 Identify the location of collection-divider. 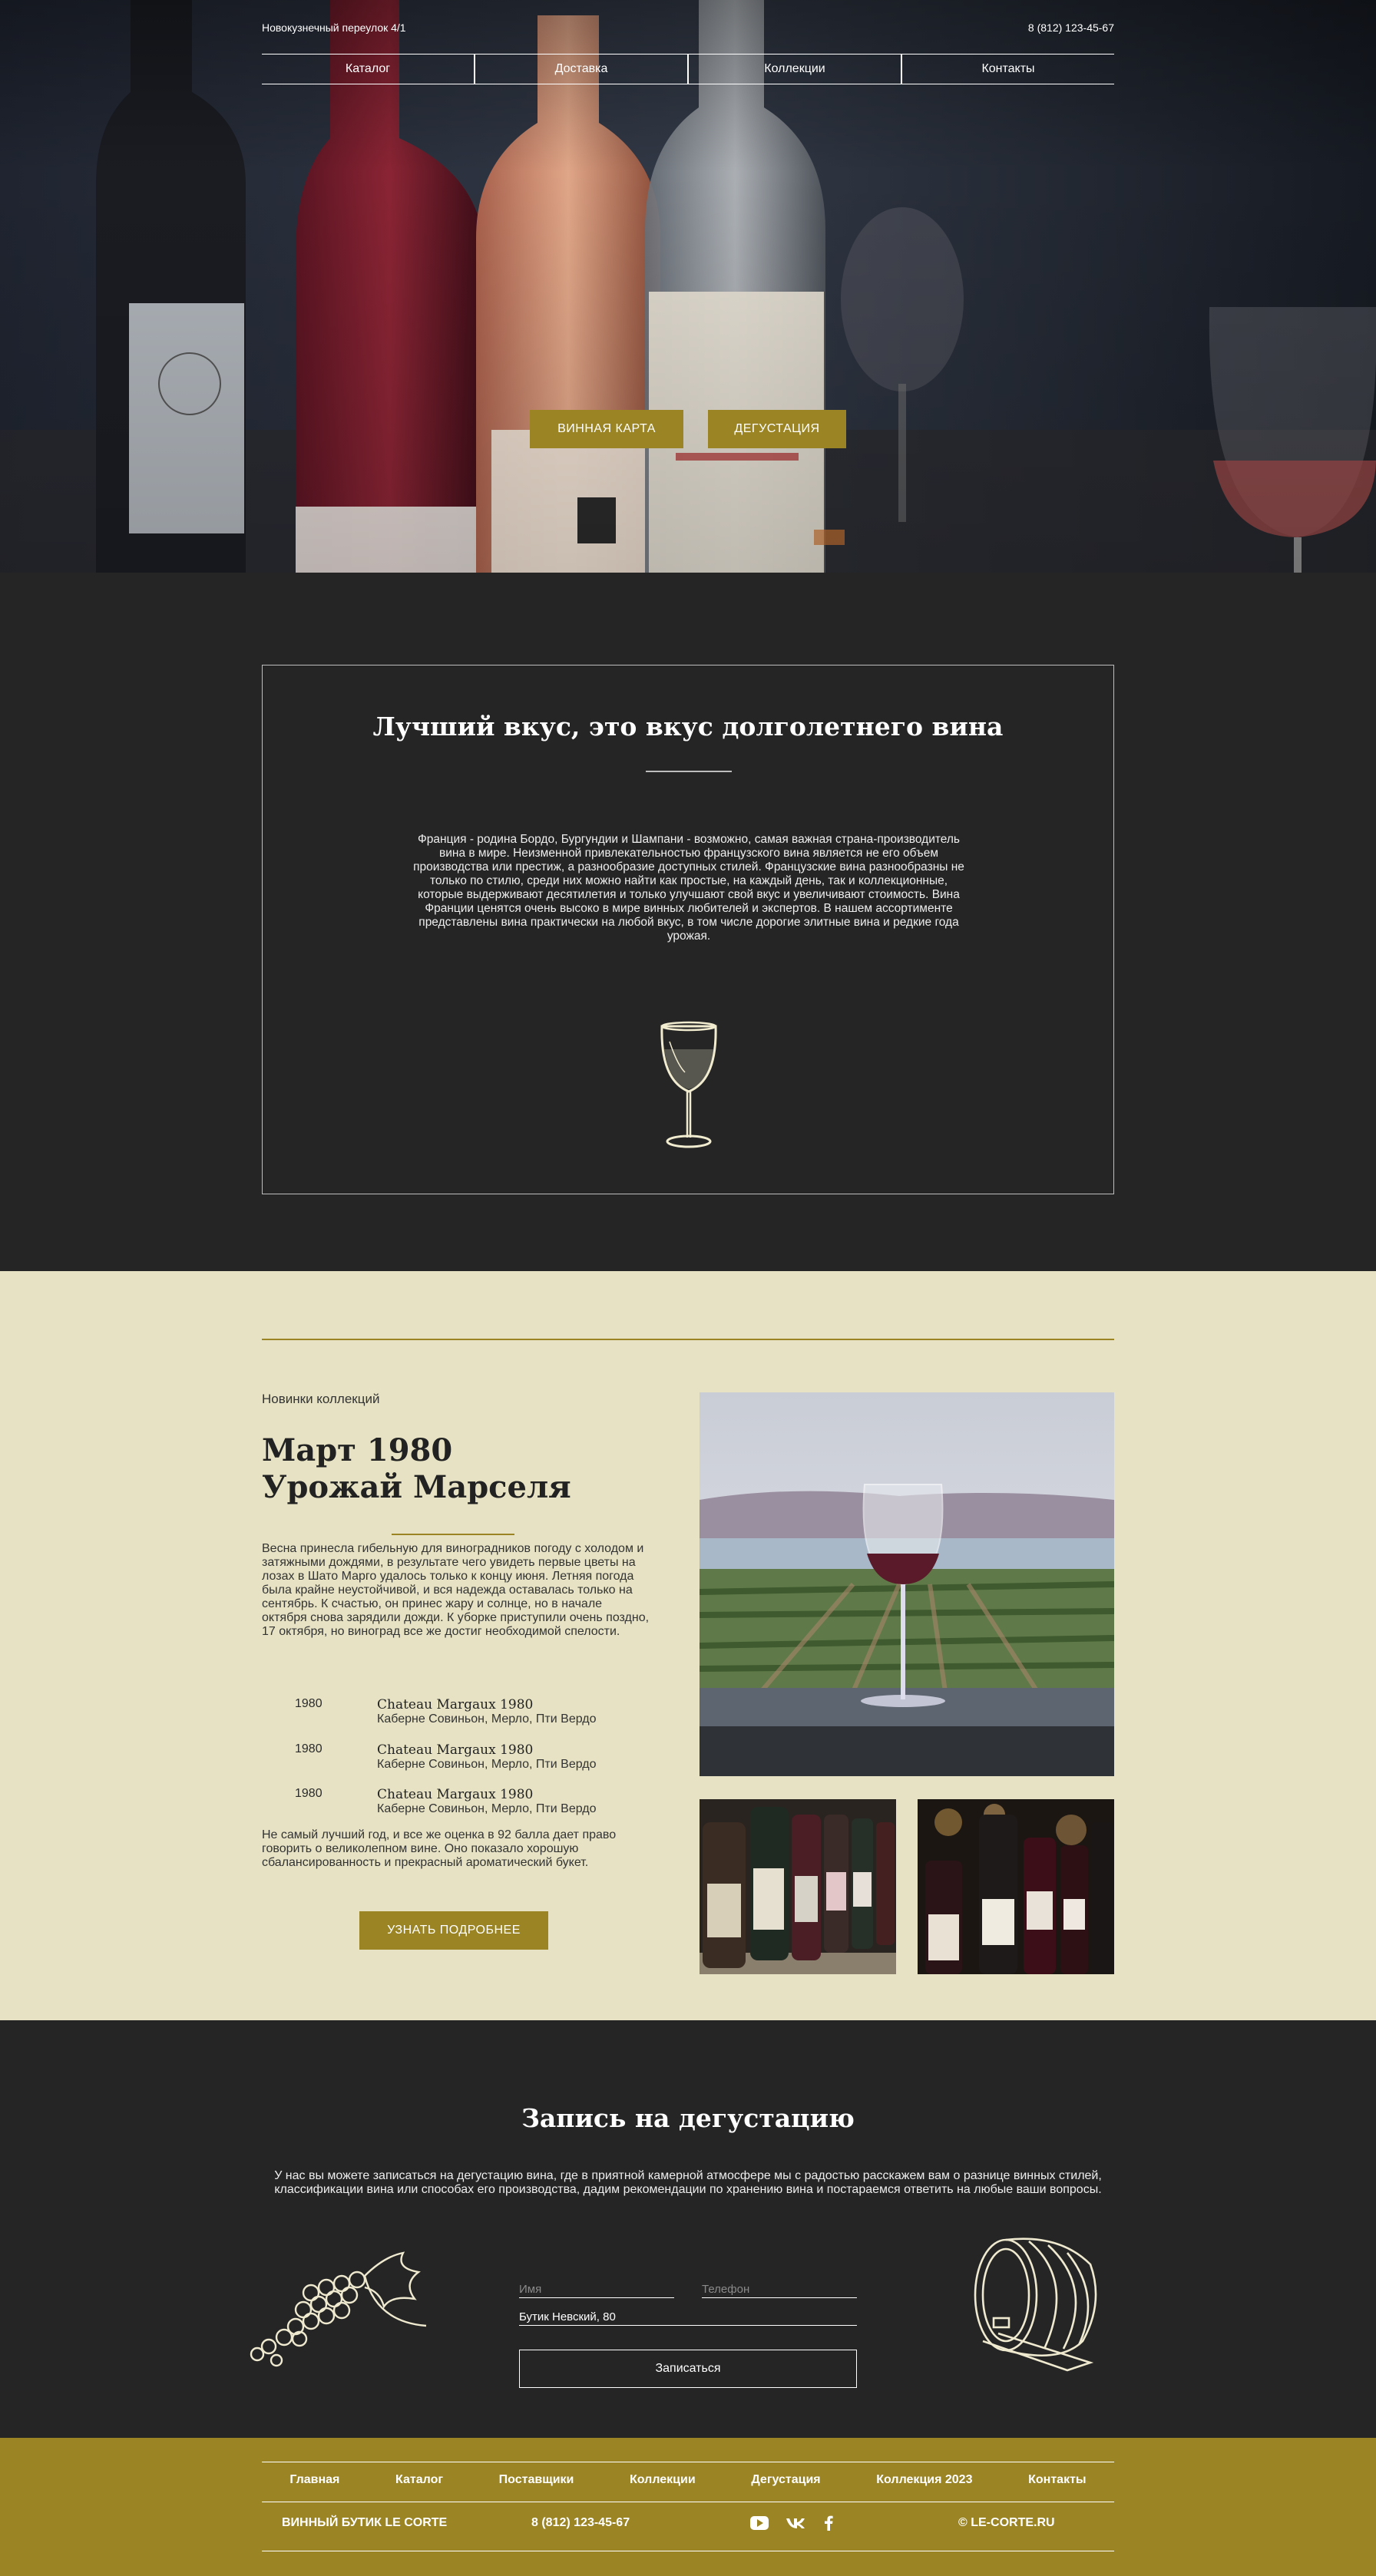
(688, 1339).